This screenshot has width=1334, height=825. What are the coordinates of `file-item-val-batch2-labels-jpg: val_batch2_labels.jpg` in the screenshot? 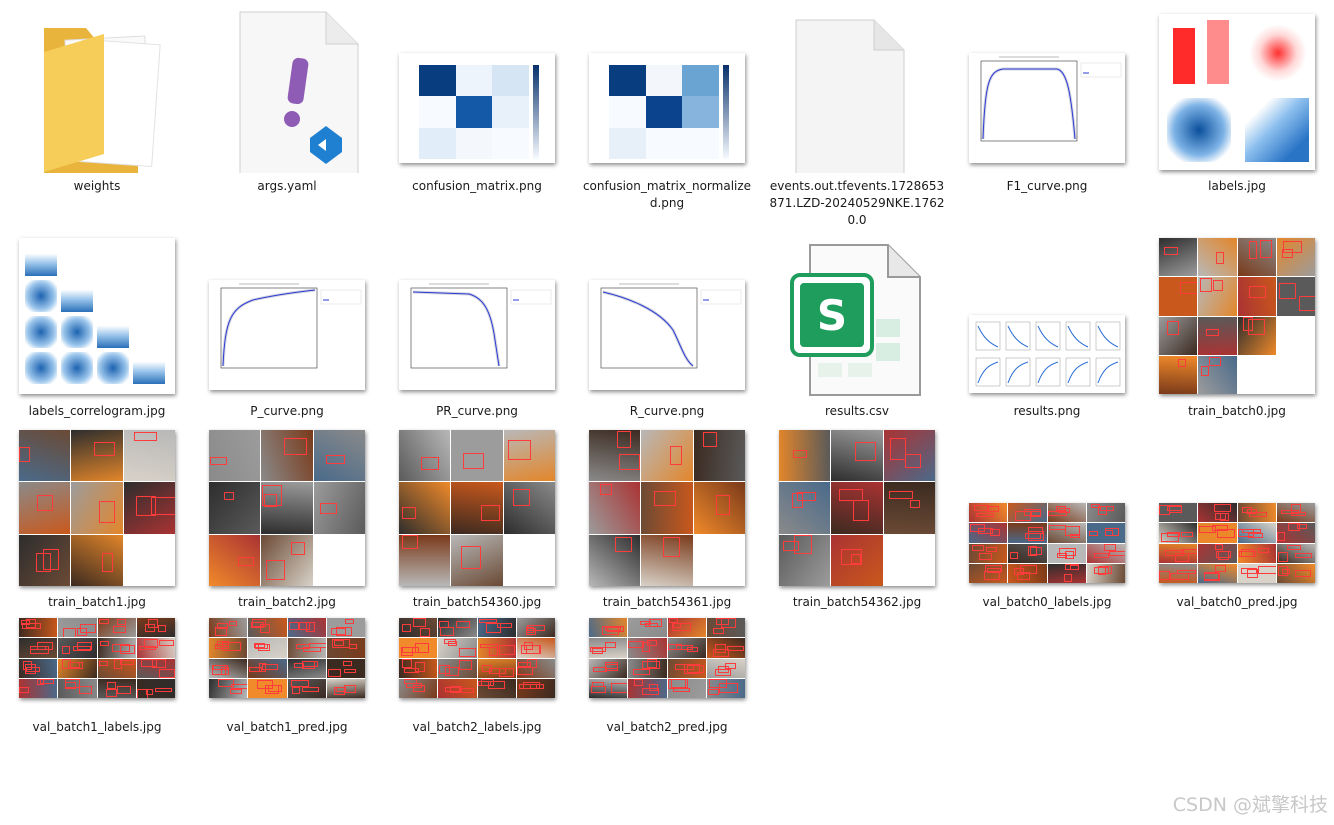 It's located at (477, 638).